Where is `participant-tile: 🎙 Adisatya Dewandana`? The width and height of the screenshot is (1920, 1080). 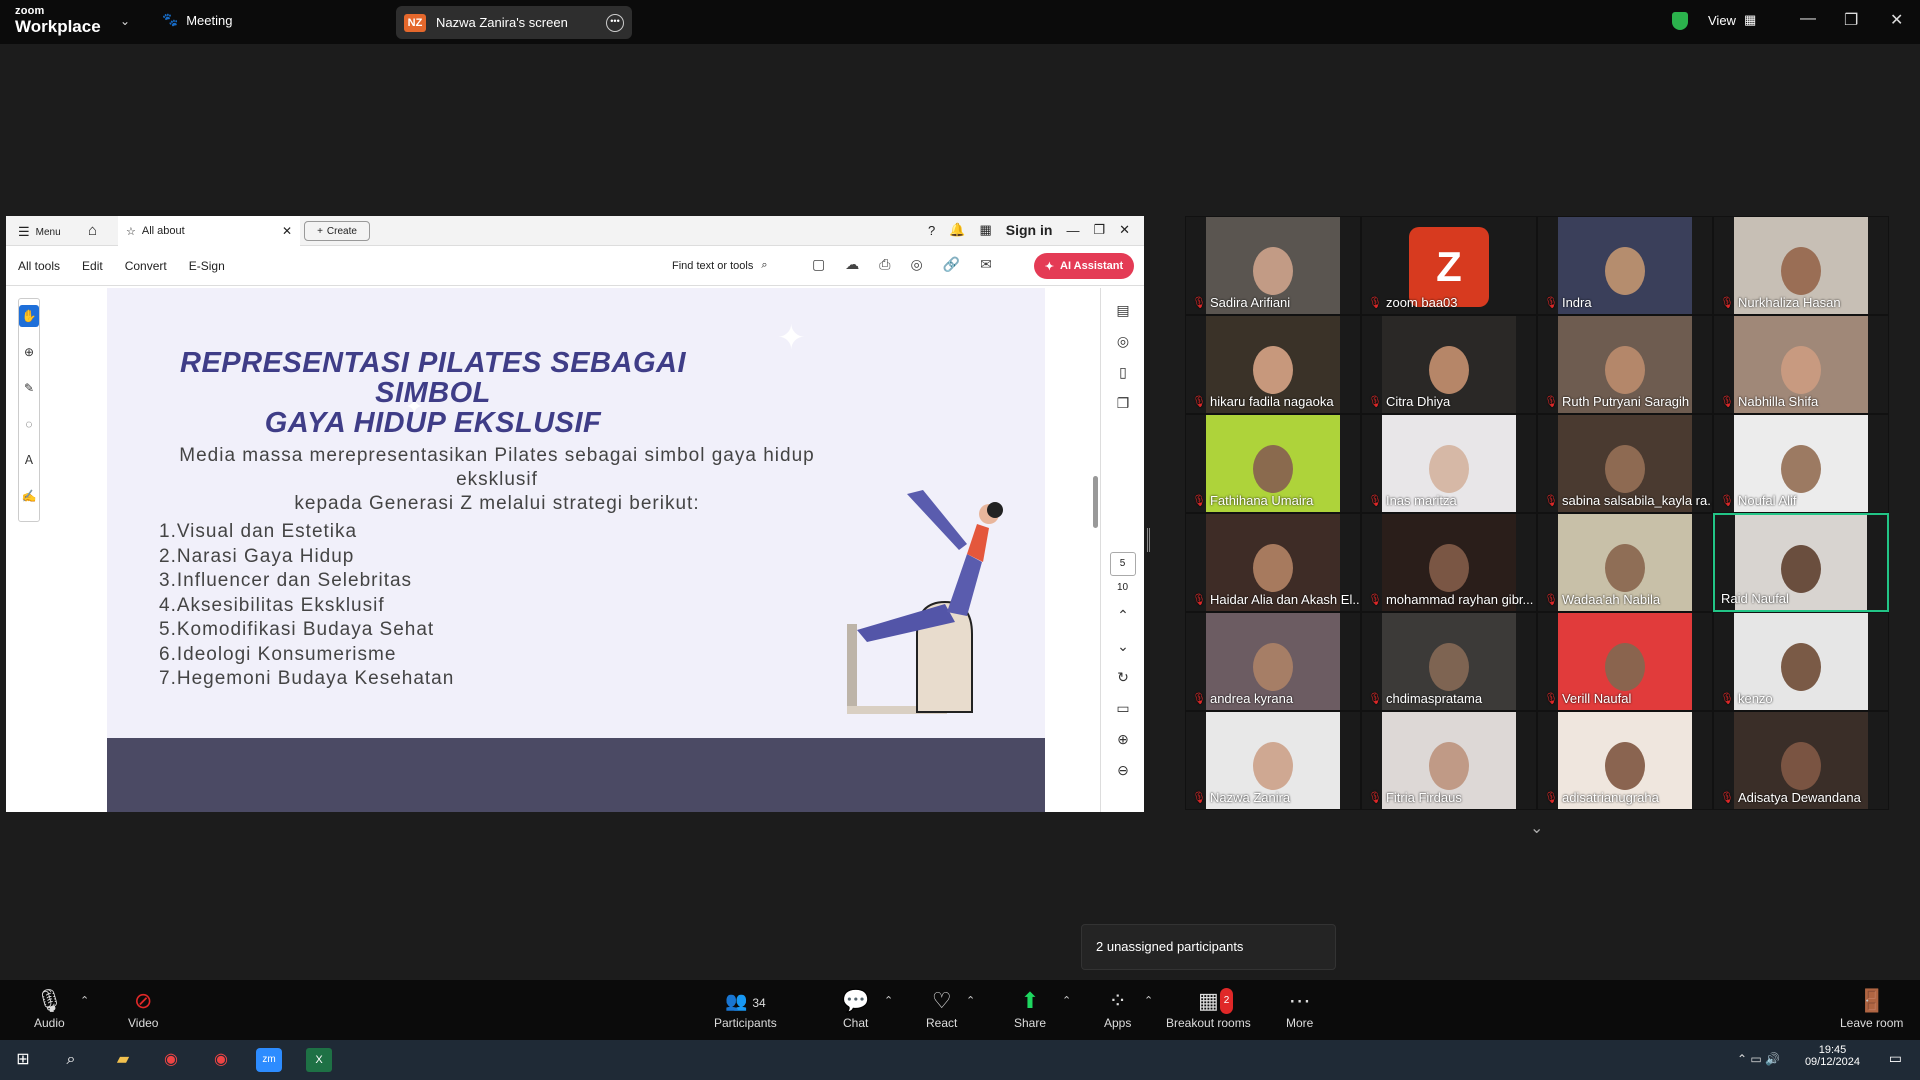 participant-tile: 🎙 Adisatya Dewandana is located at coordinates (1801, 760).